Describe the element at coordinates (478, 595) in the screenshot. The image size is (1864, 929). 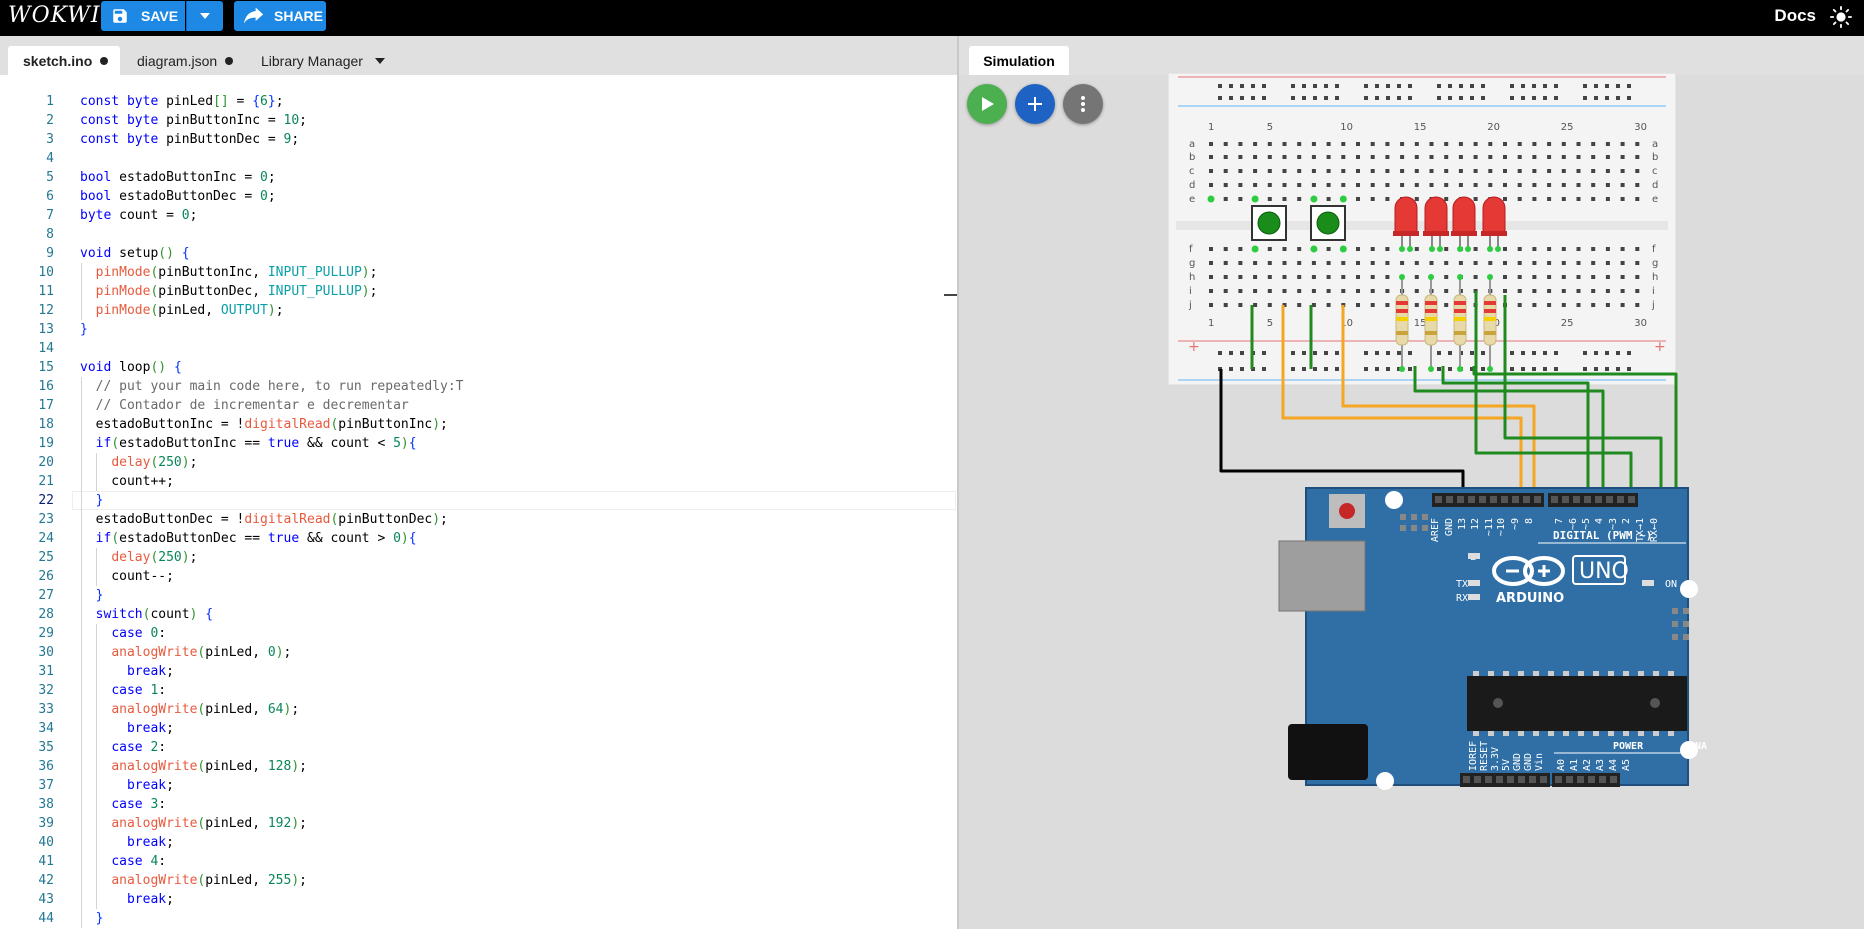
I see `code-line: 27 }` at that location.